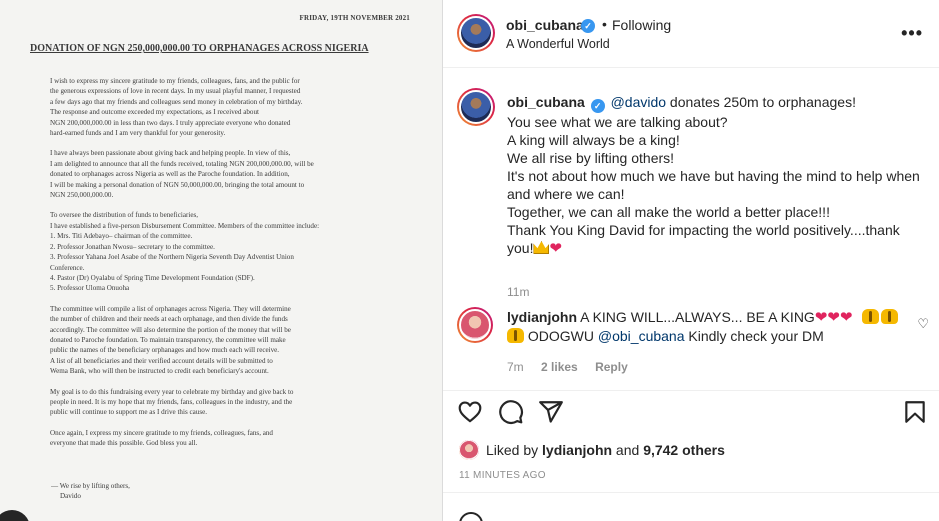 Image resolution: width=939 pixels, height=521 pixels. What do you see at coordinates (566, 194) in the screenshot?
I see `caption-line: and where we can!` at bounding box center [566, 194].